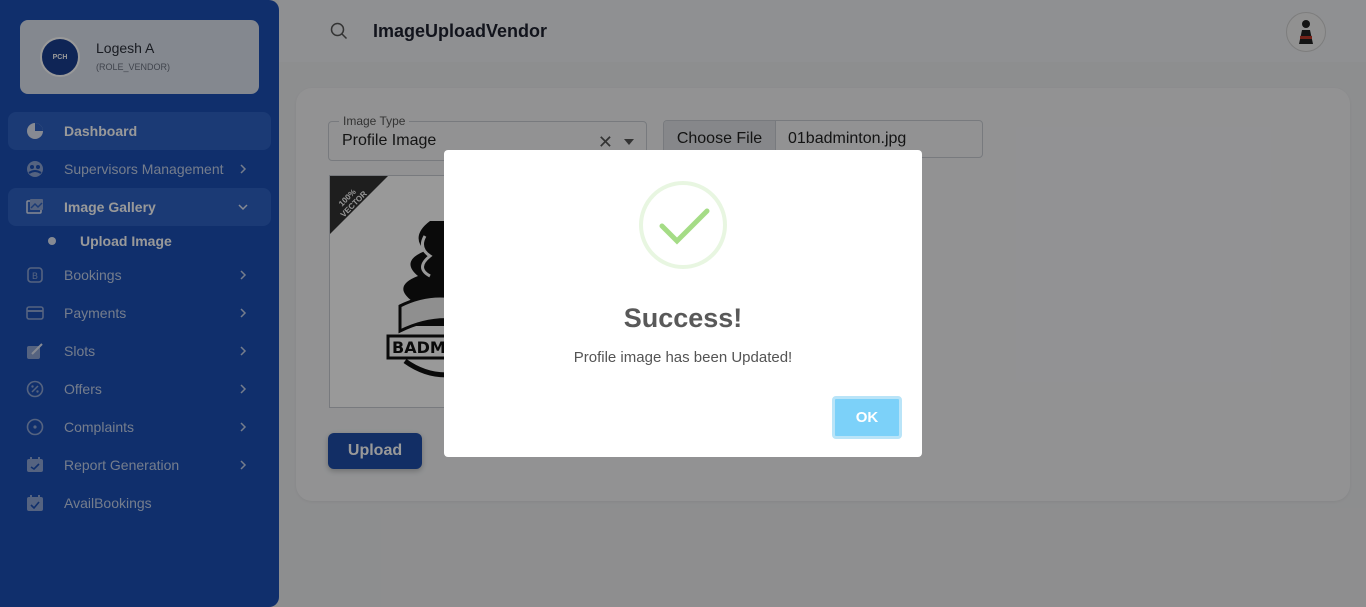  I want to click on dialog-title: Success!, so click(683, 318).